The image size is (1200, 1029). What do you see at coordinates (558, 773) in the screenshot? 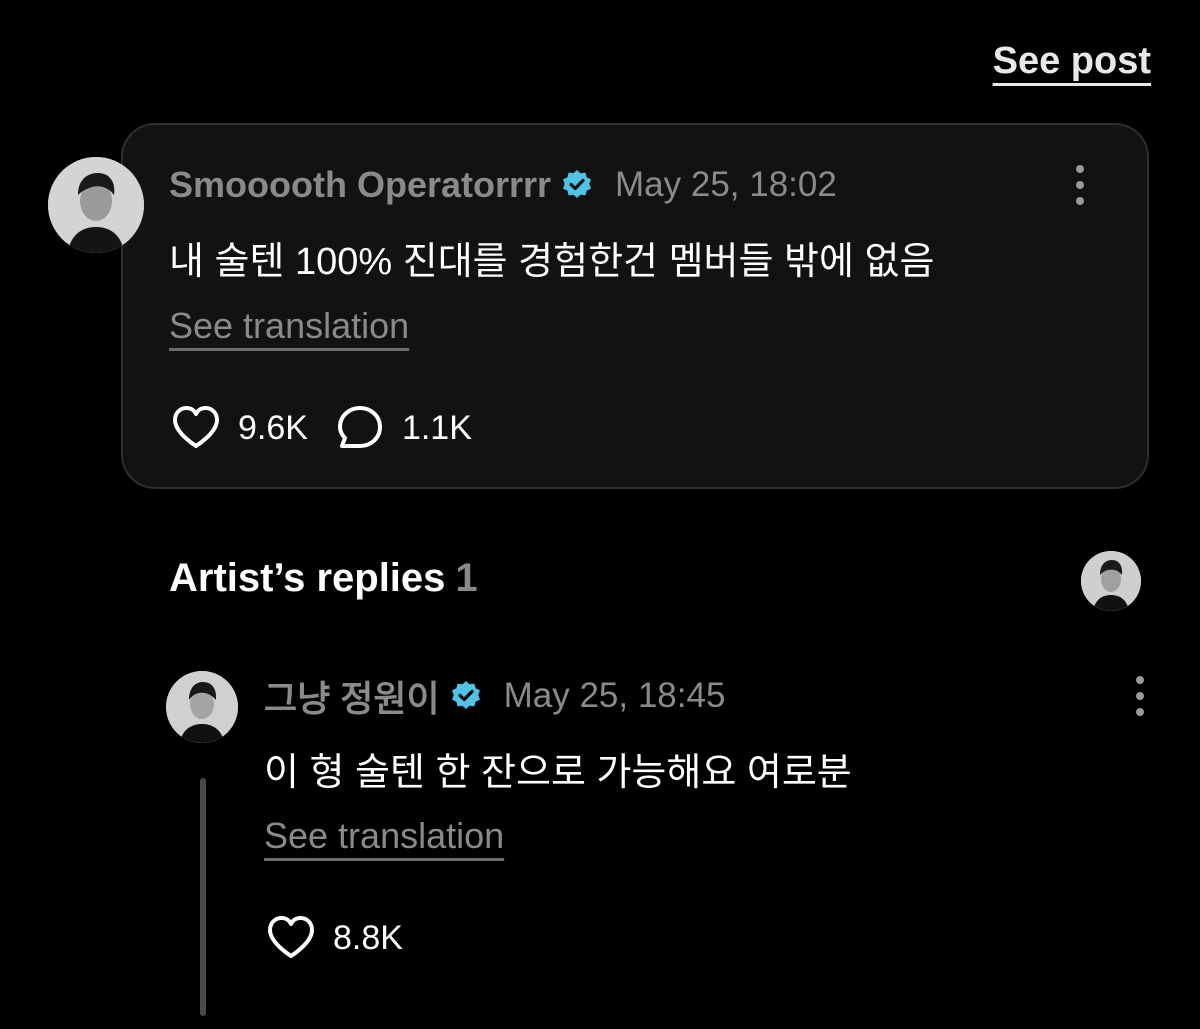
I see `reply-body: 이 형 술텐 한 잔으로 가능해요 여로분` at bounding box center [558, 773].